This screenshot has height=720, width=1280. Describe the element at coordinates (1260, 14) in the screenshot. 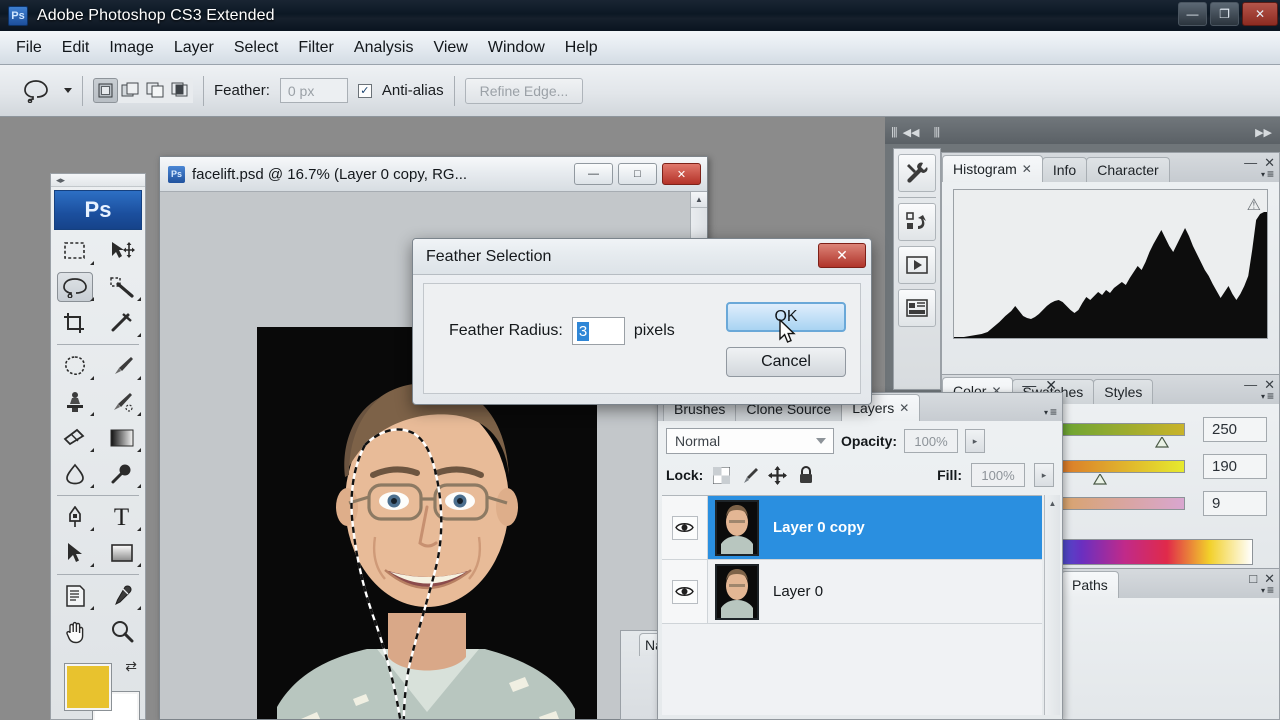

I see `close-button: ✕` at that location.